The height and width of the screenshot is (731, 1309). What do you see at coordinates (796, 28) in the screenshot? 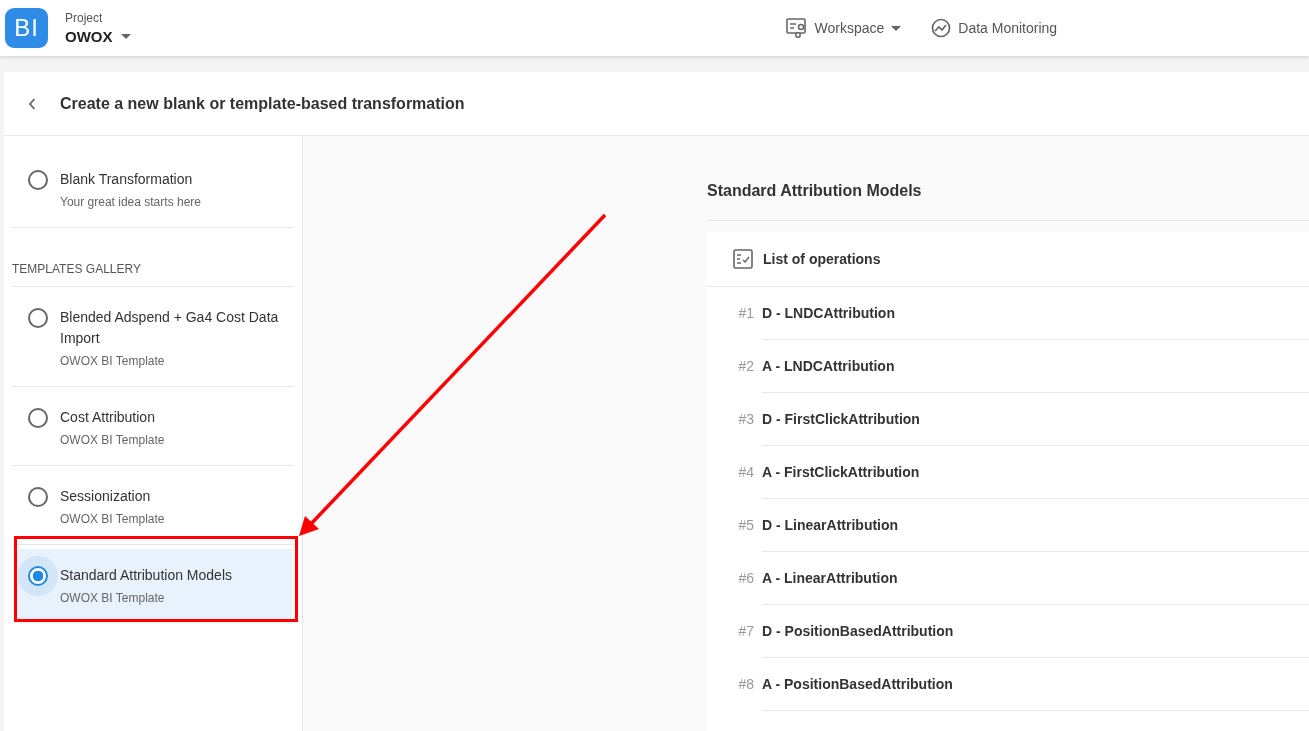
I see `workspace-icon` at bounding box center [796, 28].